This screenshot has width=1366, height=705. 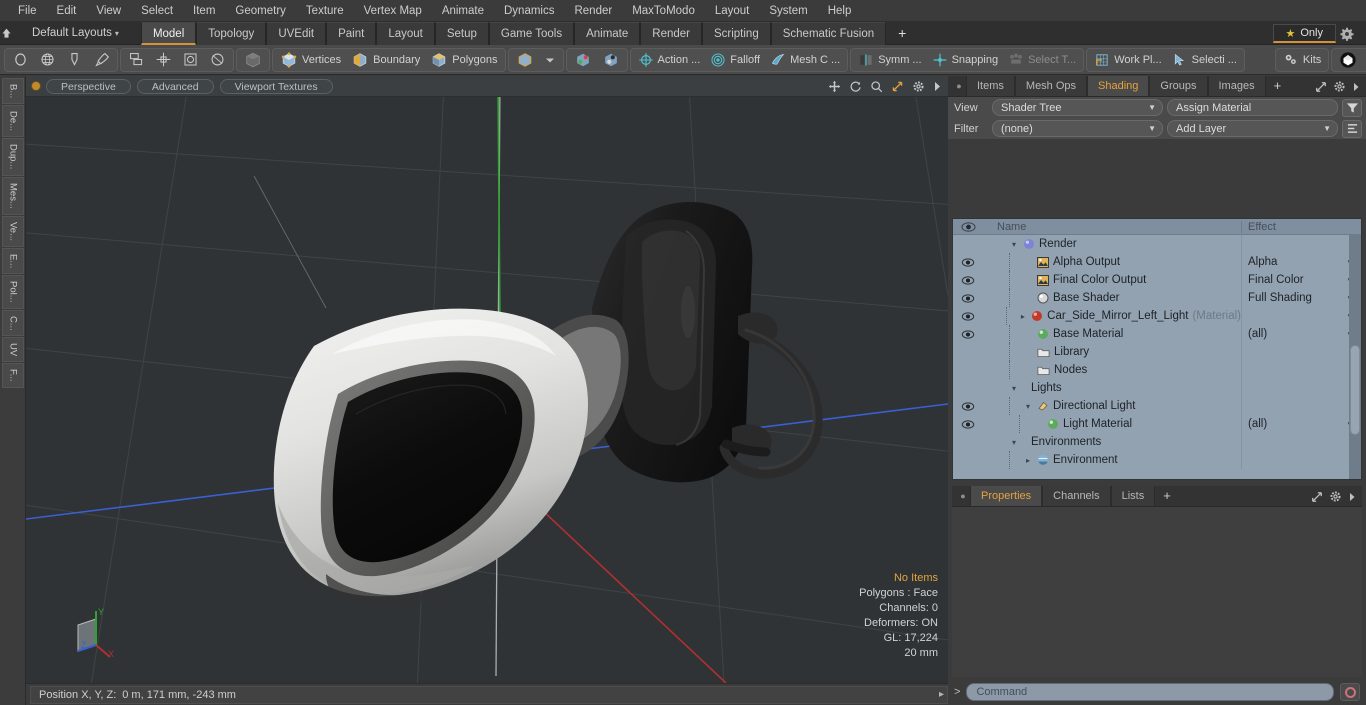 I want to click on default-layouts-dropdown: Default Layouts ▾, so click(x=75, y=33).